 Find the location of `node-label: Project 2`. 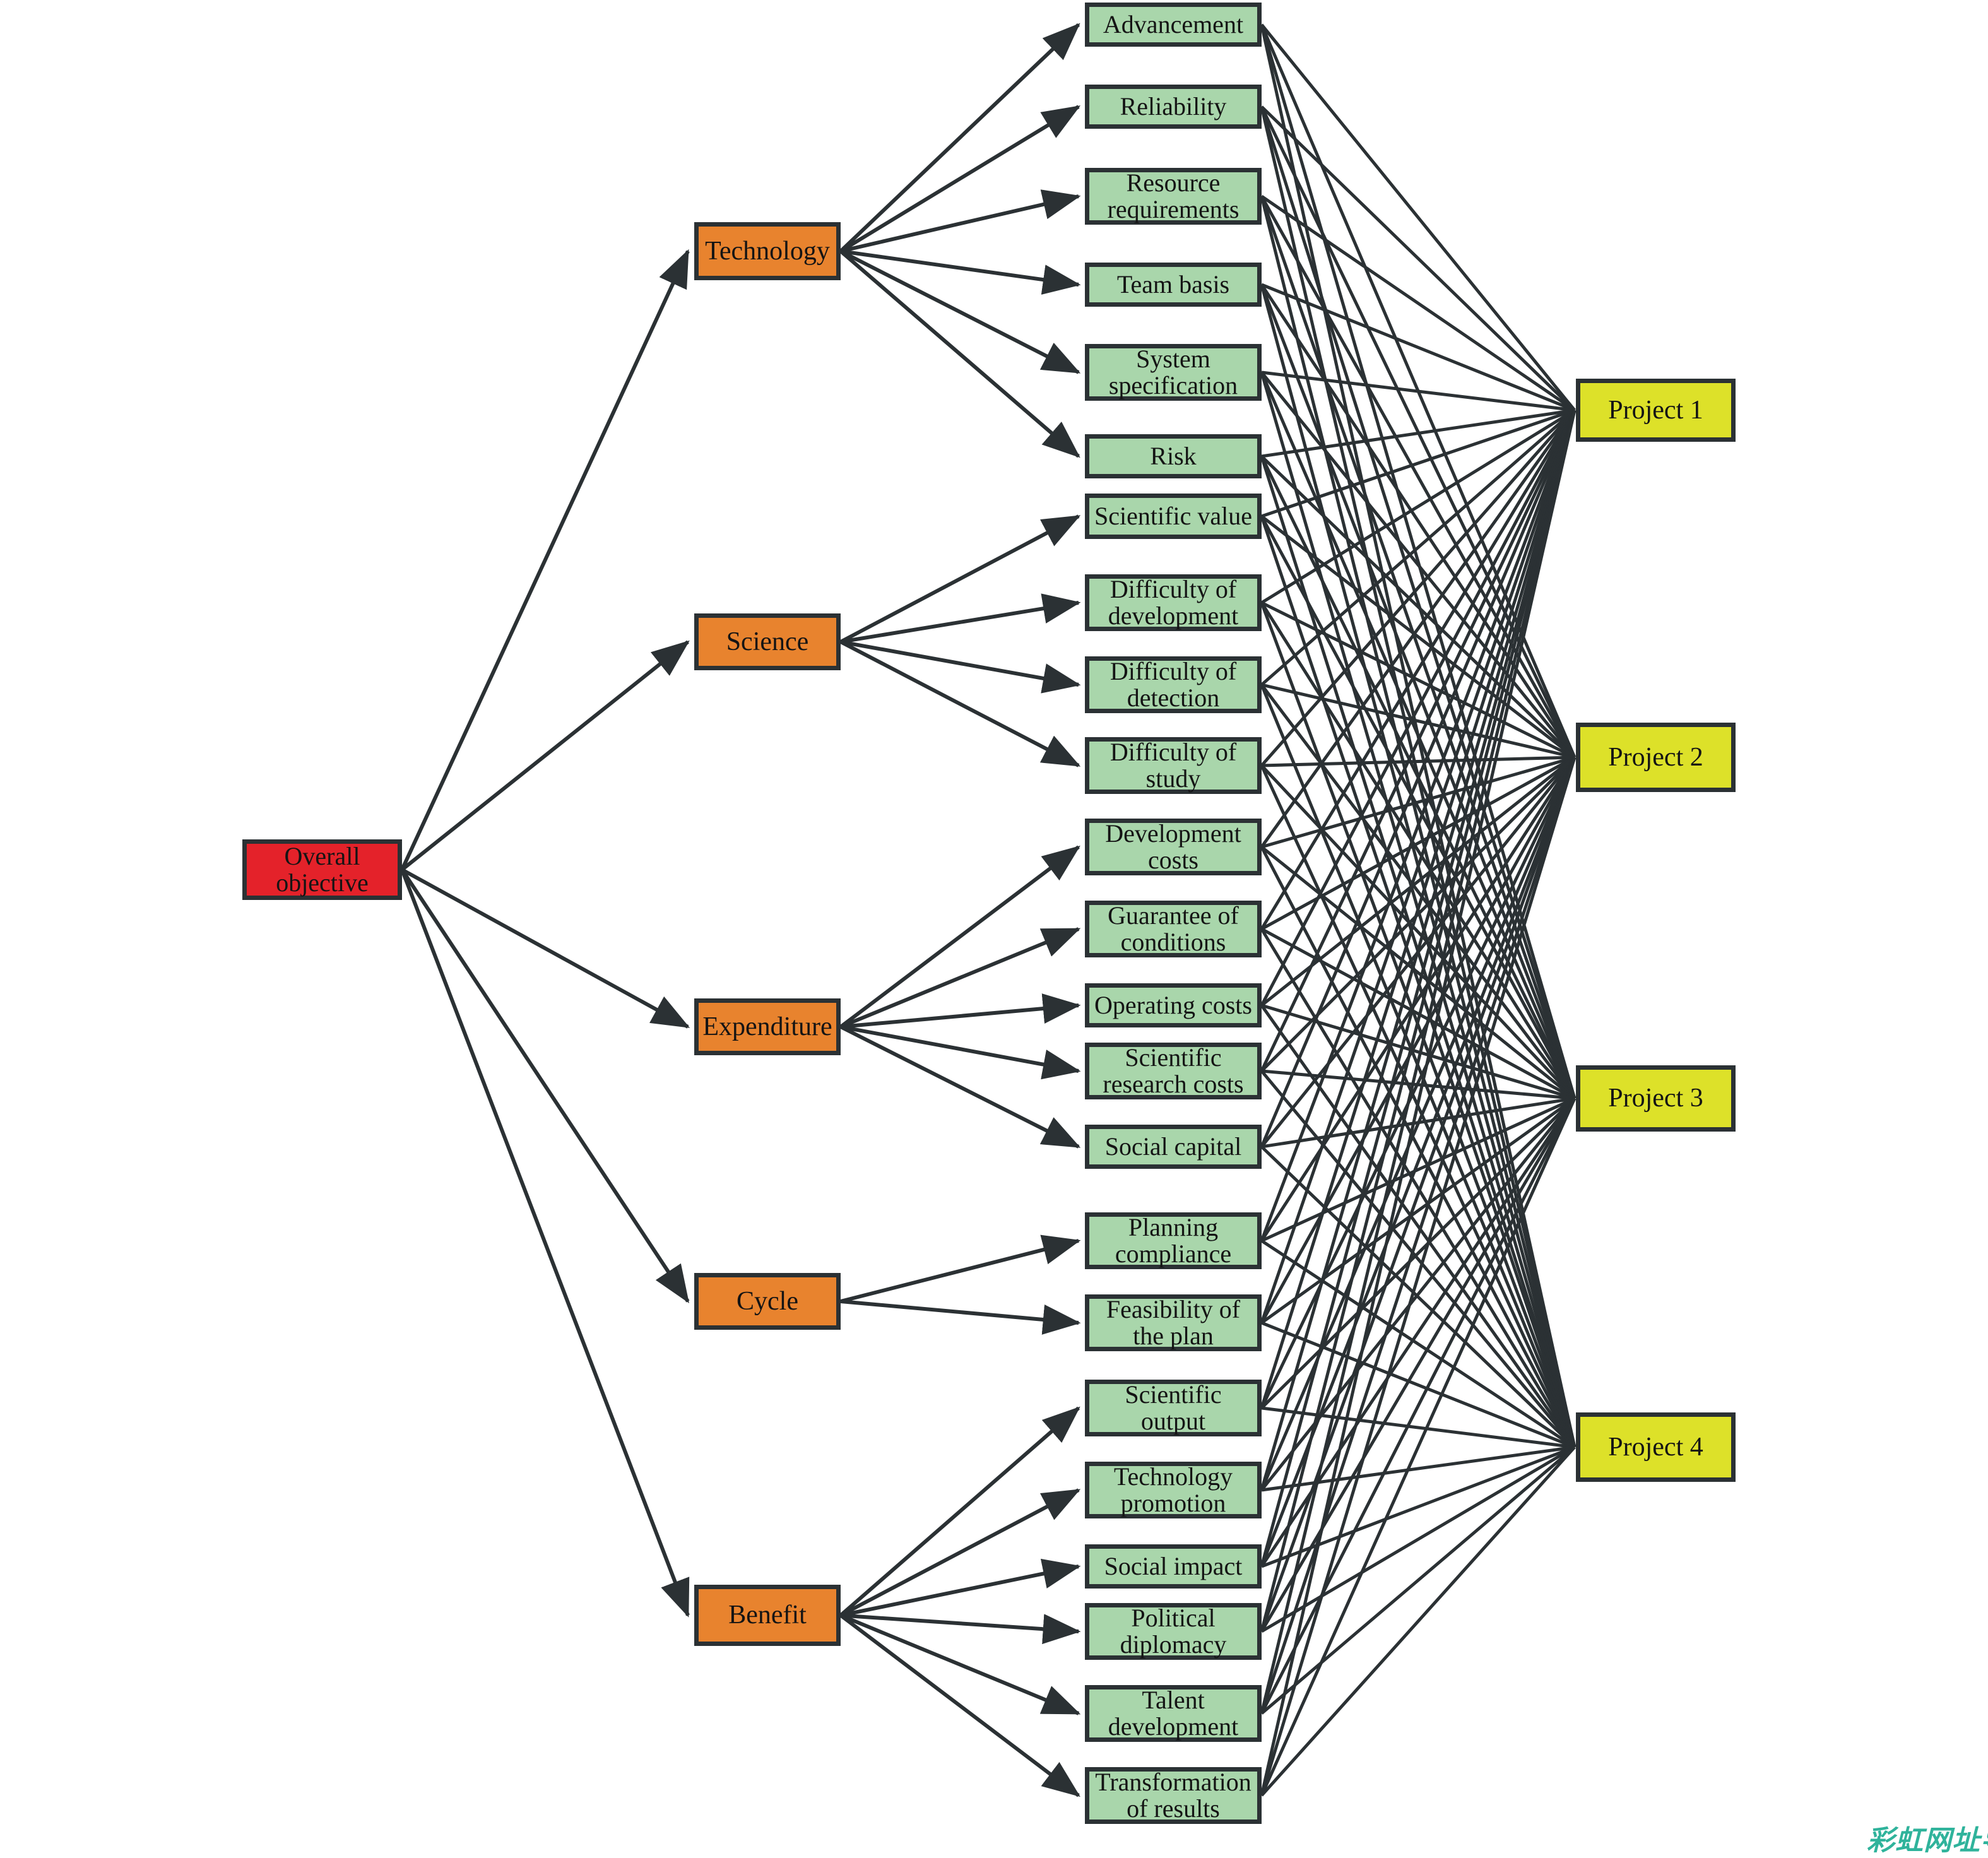

node-label: Project 2 is located at coordinates (1655, 757).